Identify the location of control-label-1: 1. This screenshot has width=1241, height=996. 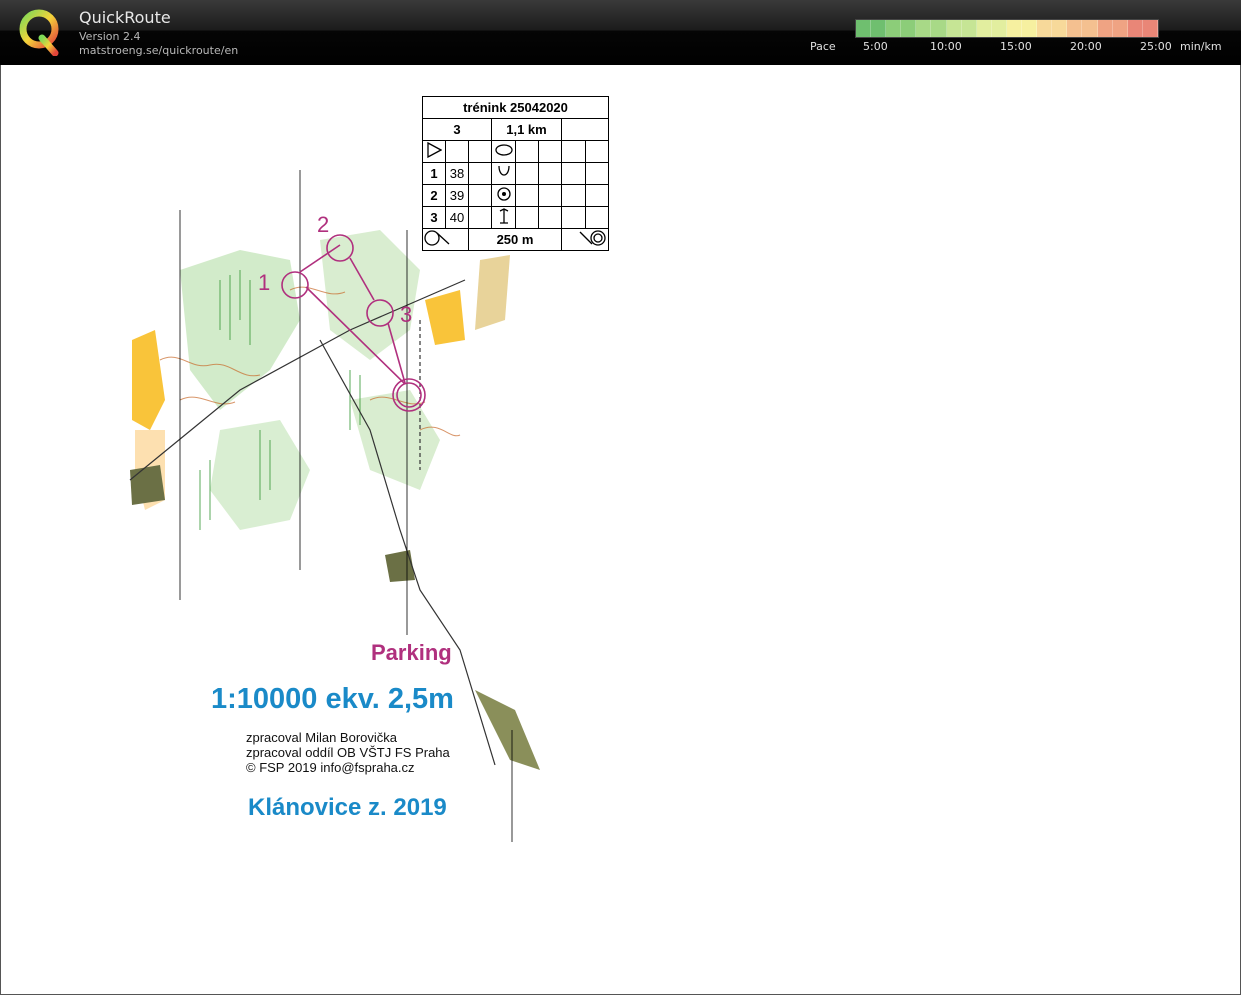
(264, 282).